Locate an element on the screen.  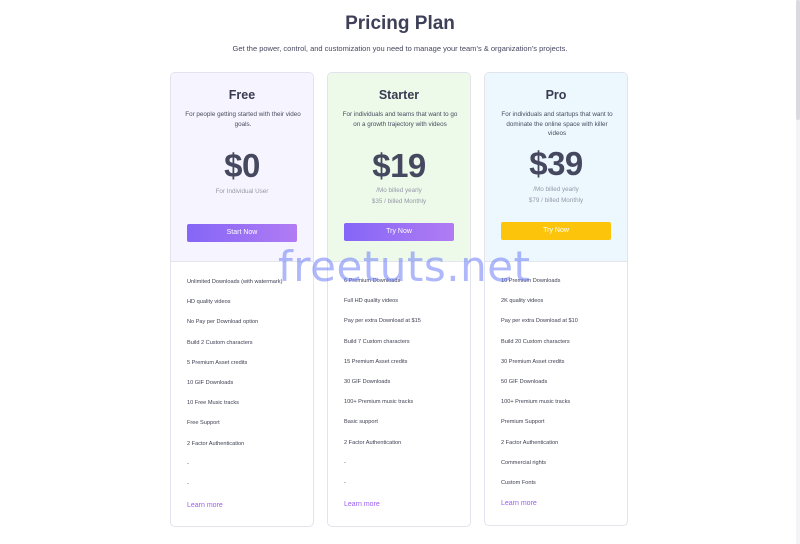
price-note-line-1: For Individual User is located at coordinates (242, 191).